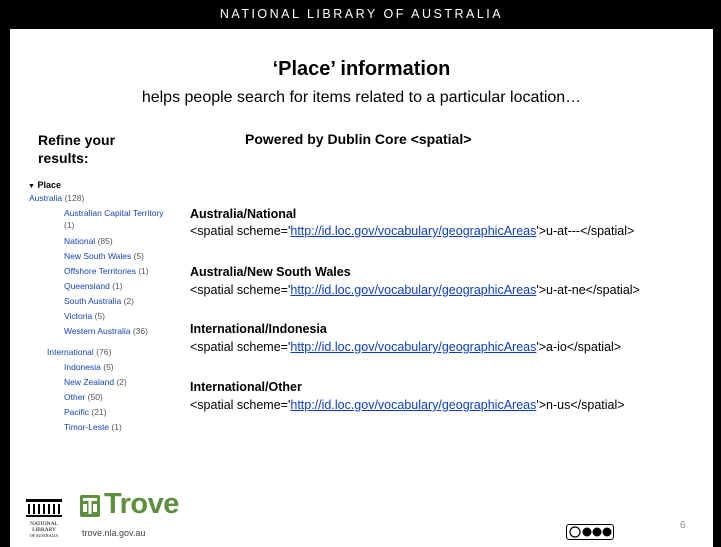 This screenshot has width=721, height=547. I want to click on trove-url: trove.nla.gov.au, so click(113, 533).